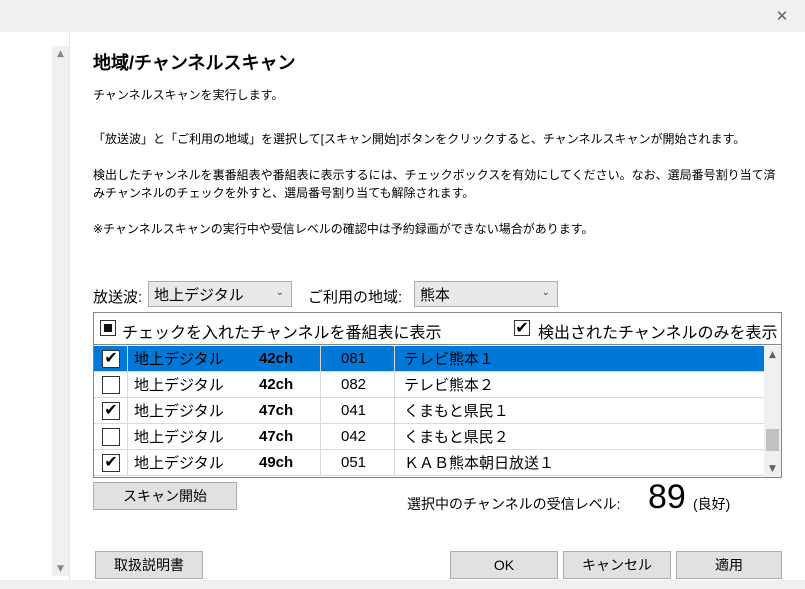 This screenshot has width=805, height=589. I want to click on channel-physical: 49ch, so click(276, 462).